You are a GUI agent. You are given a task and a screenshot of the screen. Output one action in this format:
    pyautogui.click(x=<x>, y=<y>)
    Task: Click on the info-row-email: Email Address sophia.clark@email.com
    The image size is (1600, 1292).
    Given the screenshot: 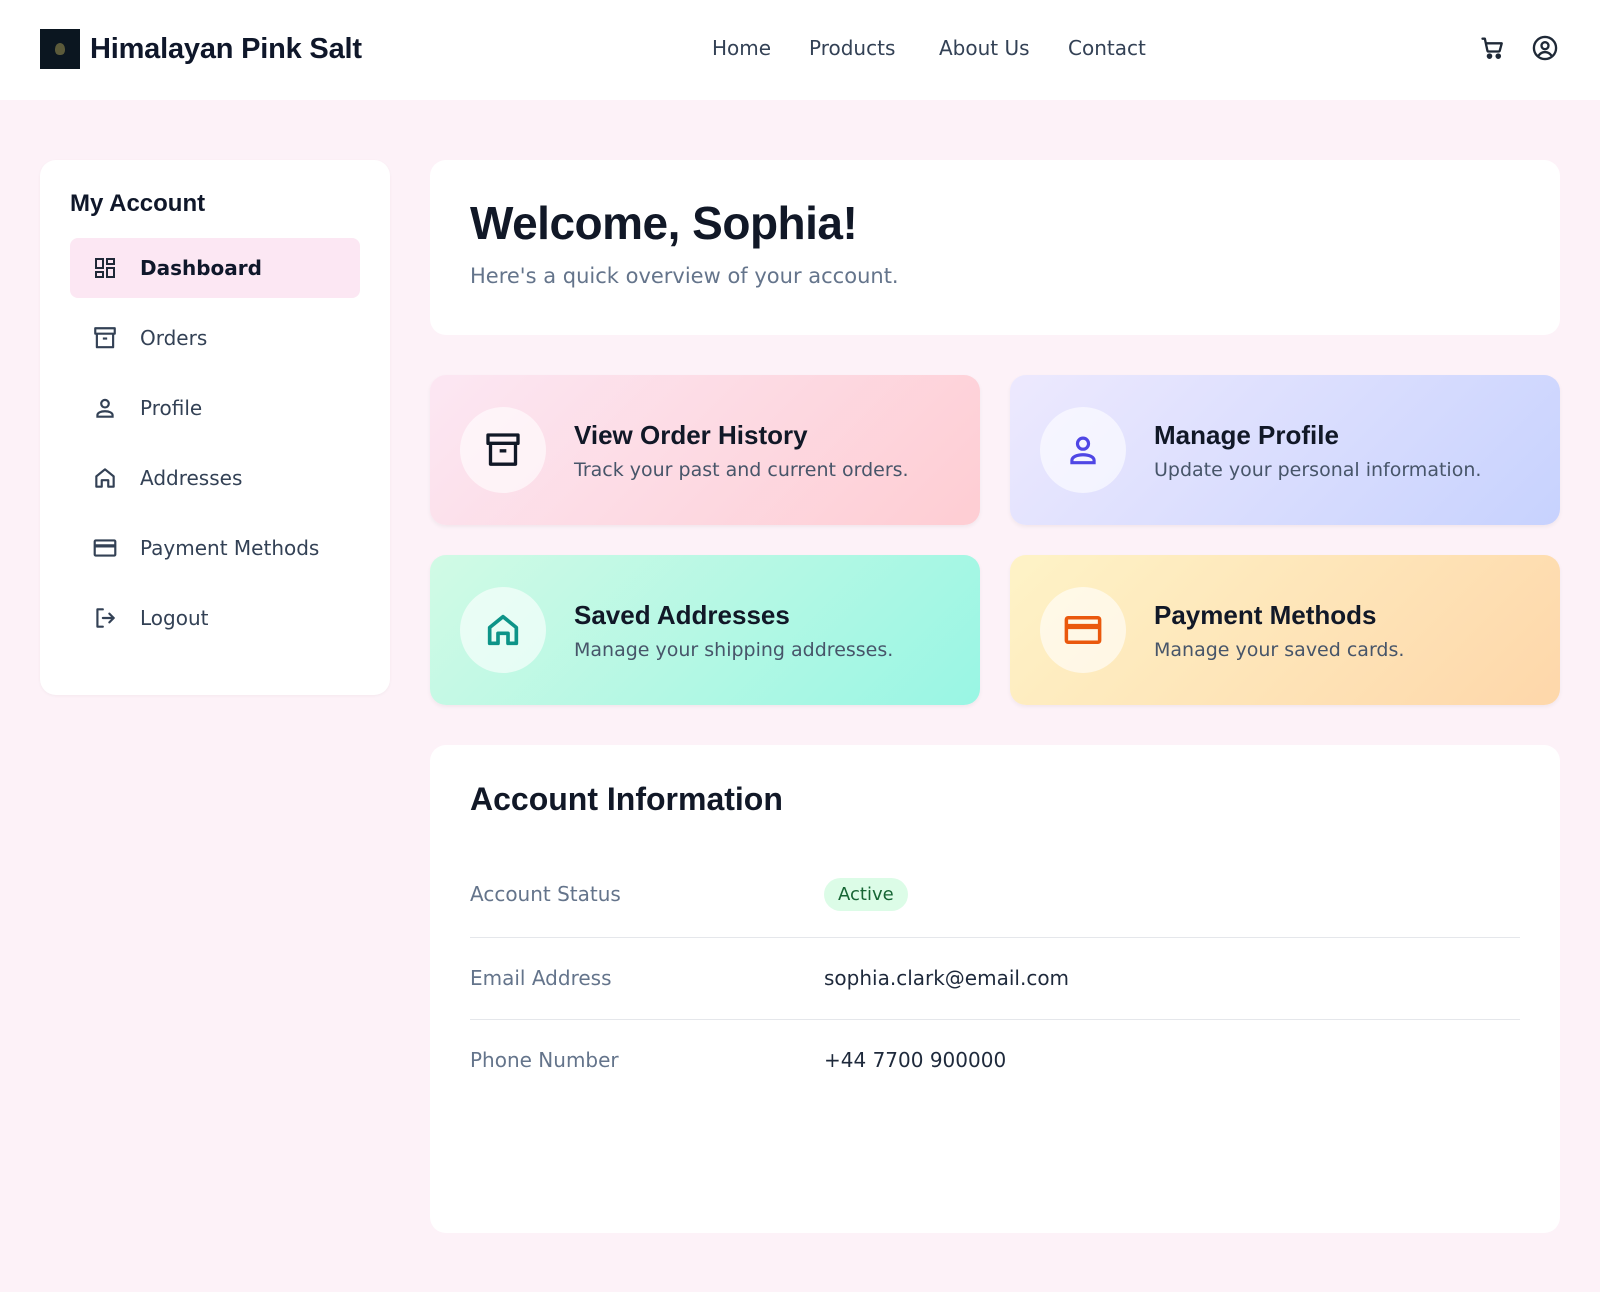 What is the action you would take?
    pyautogui.click(x=995, y=979)
    